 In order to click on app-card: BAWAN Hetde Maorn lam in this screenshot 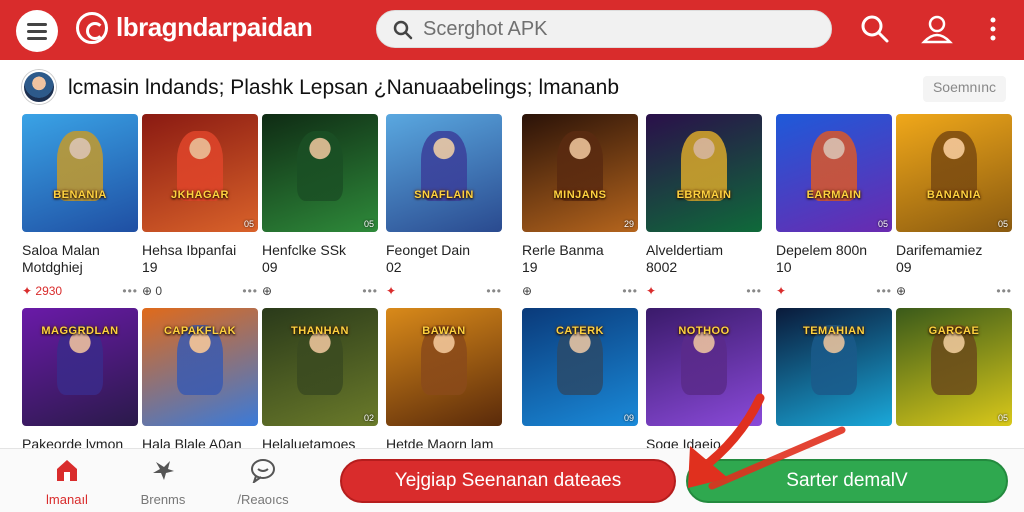, I will do `click(444, 380)`.